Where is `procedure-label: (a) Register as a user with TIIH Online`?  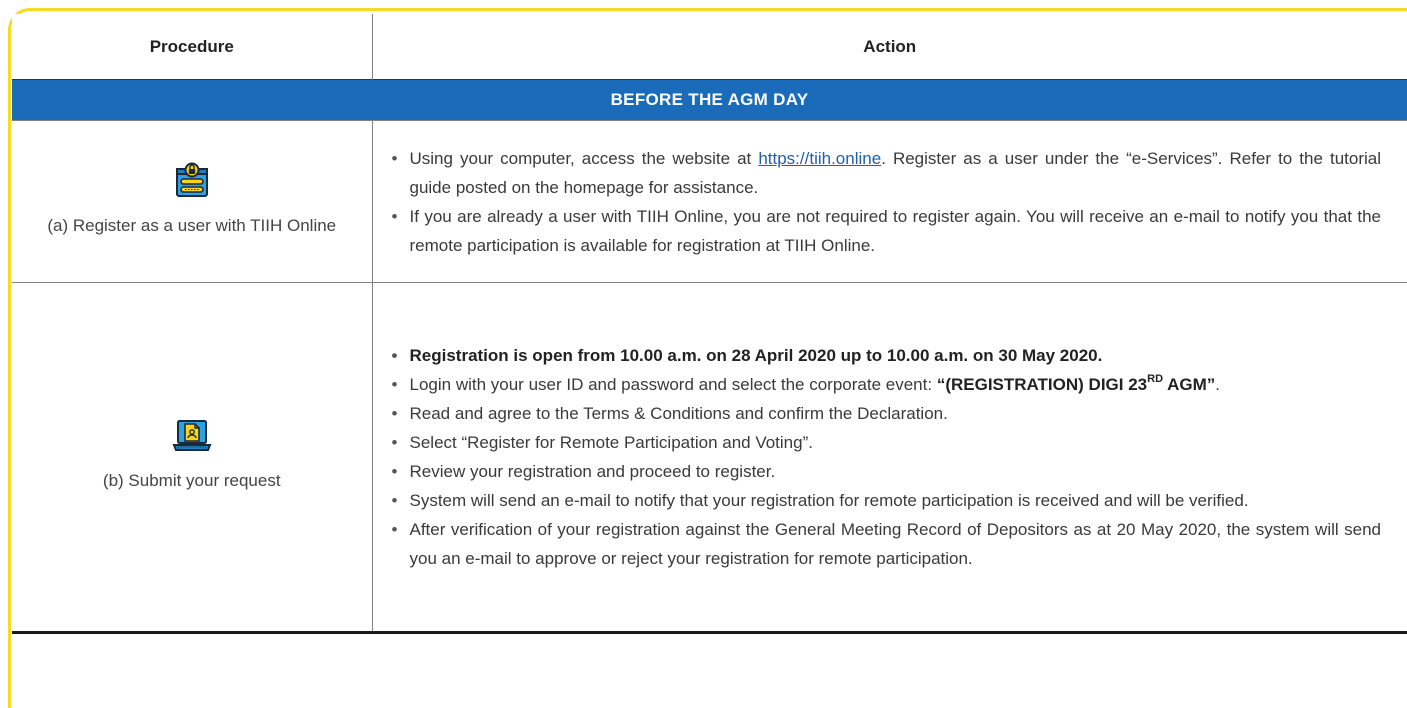
procedure-label: (a) Register as a user with TIIH Online is located at coordinates (192, 225).